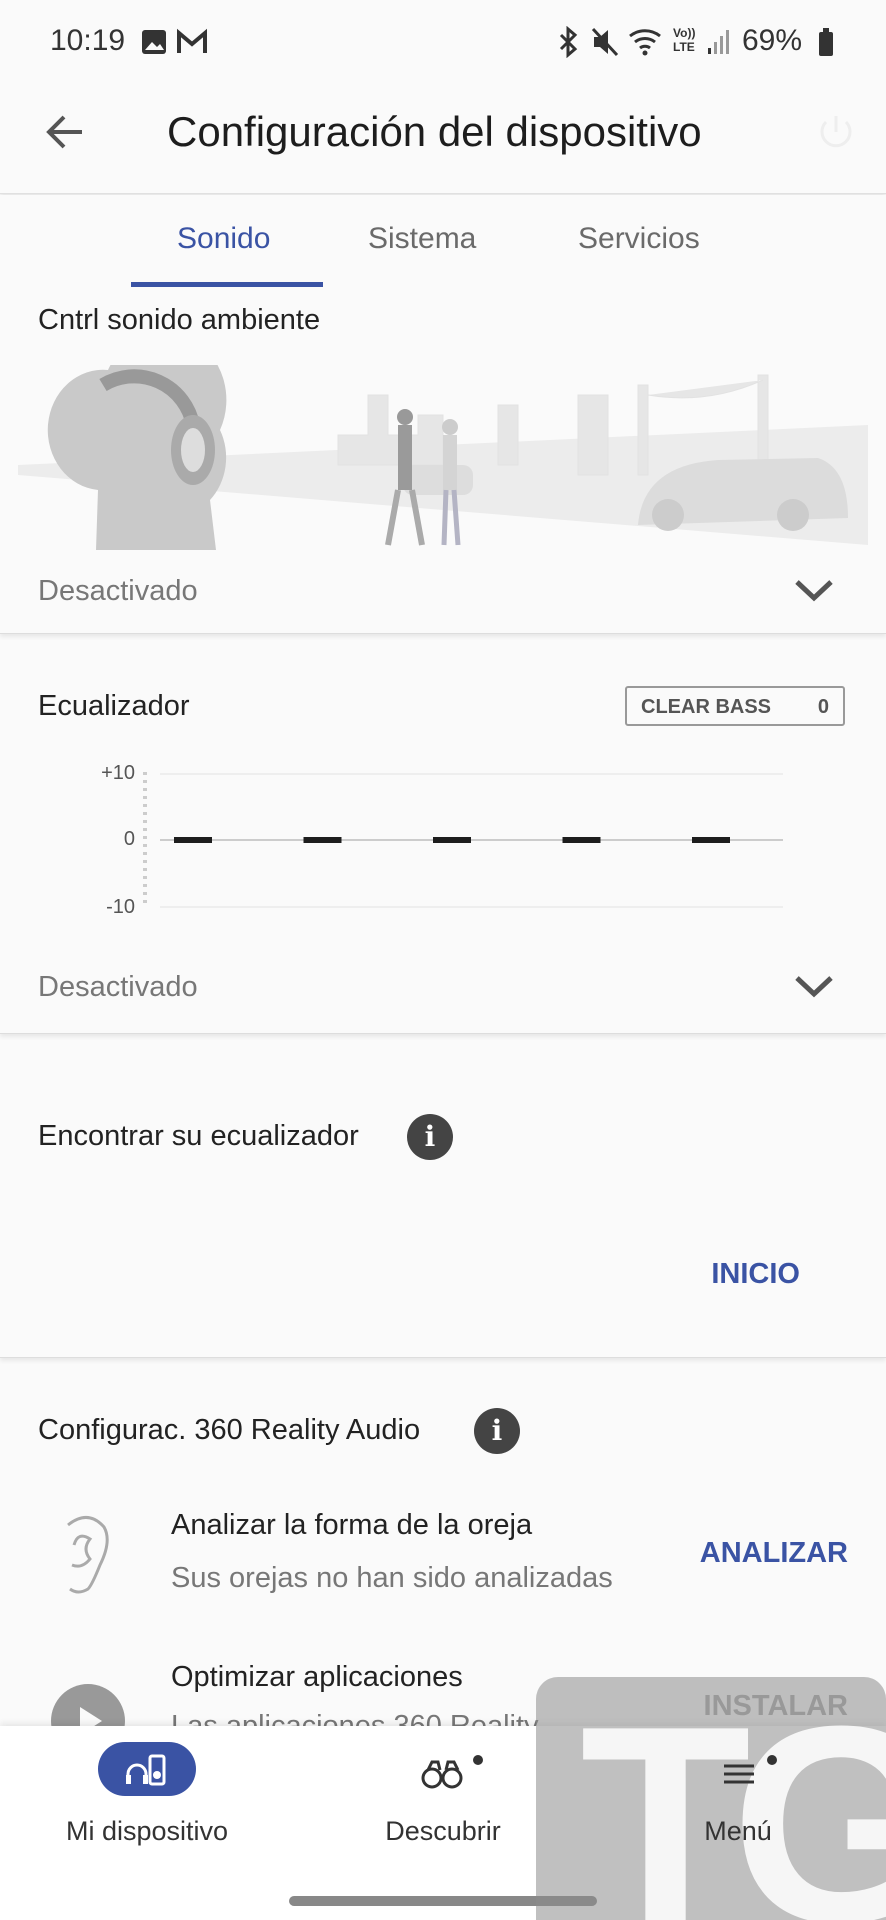 The image size is (886, 1920). I want to click on volte-icon: Vo)) LTE, so click(684, 40).